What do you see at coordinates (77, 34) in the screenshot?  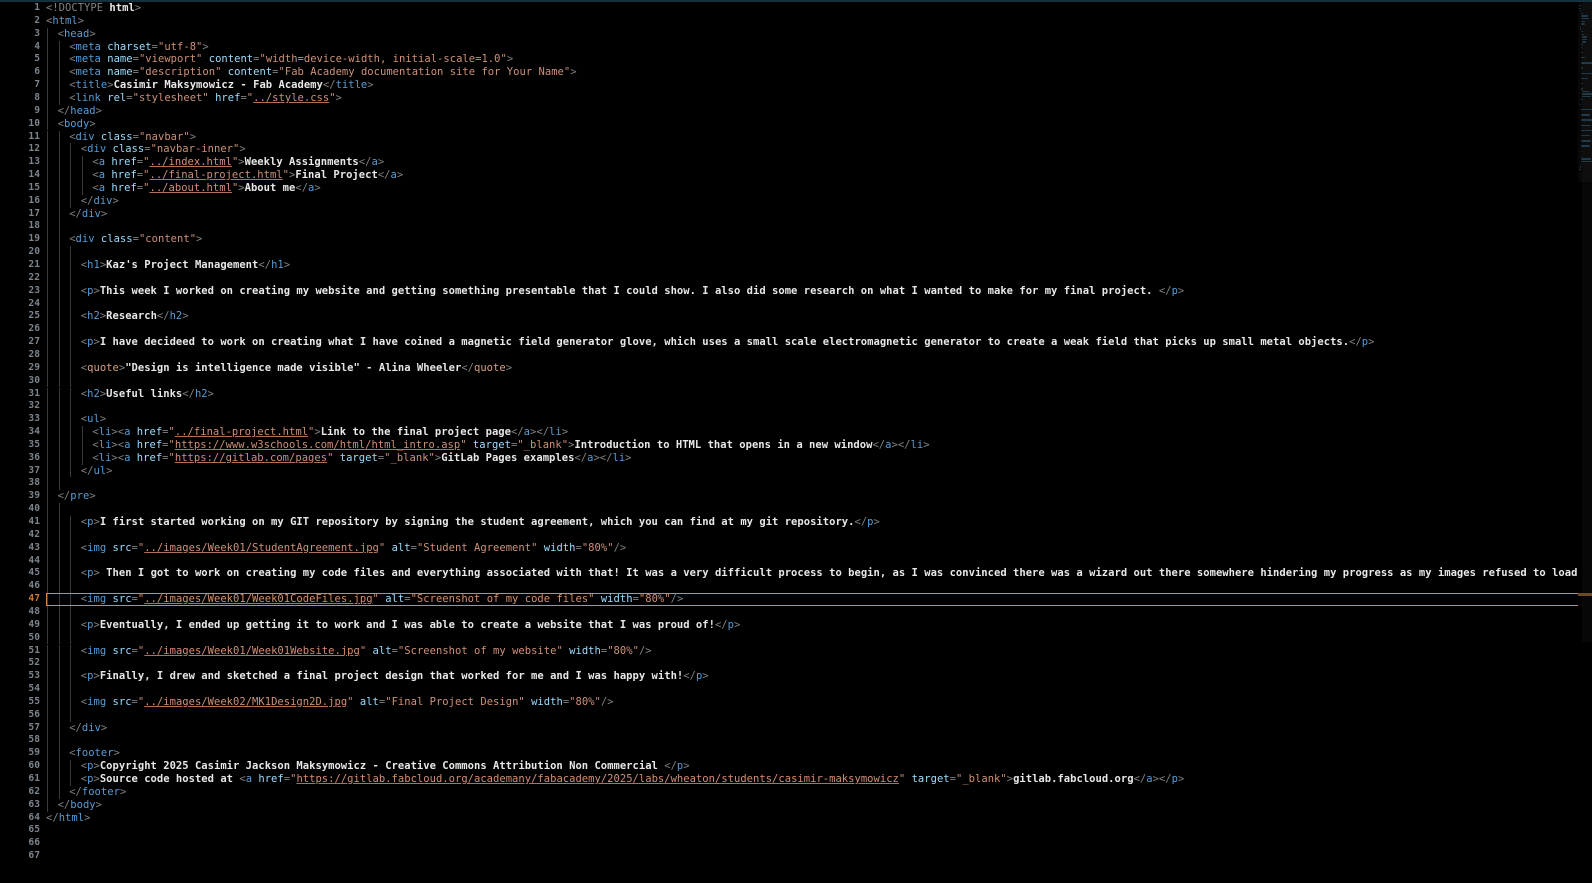 I see `code-text: <head>` at bounding box center [77, 34].